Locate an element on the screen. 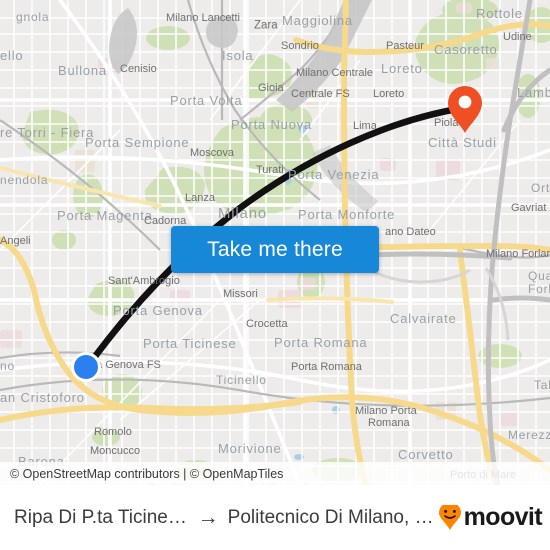  take-me-there-button: Take me there is located at coordinates (275, 249).